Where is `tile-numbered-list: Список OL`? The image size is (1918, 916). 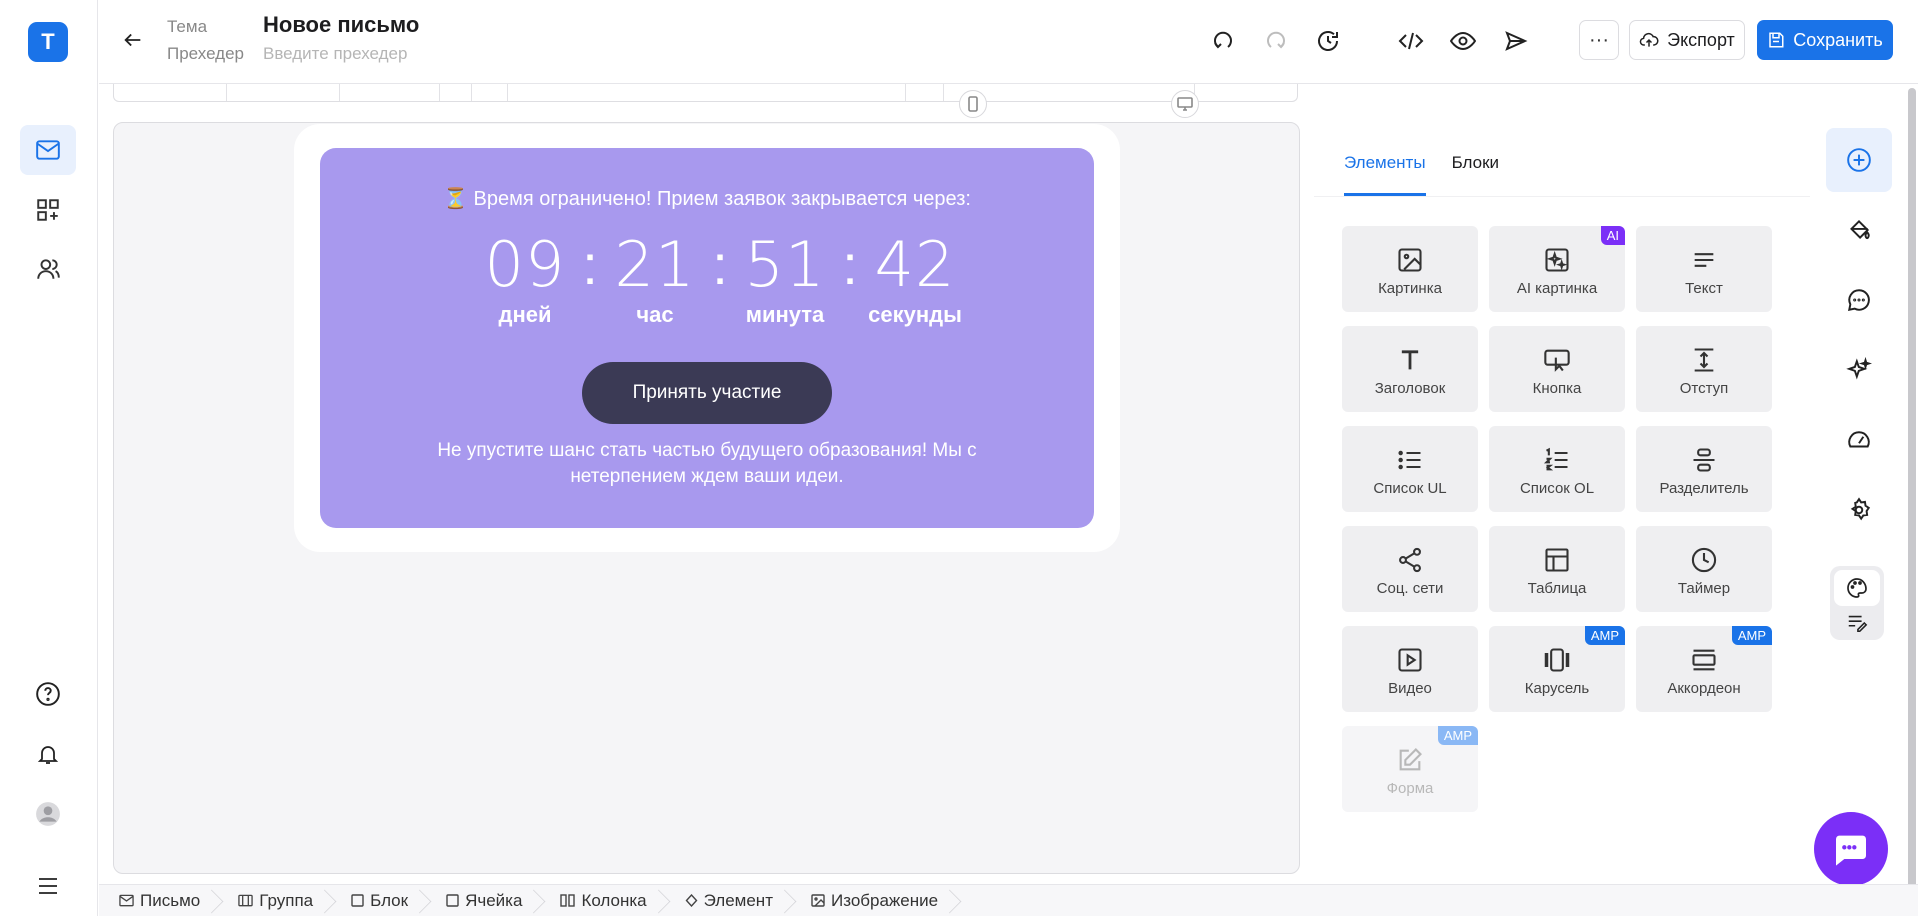
tile-numbered-list: Список OL is located at coordinates (1557, 469).